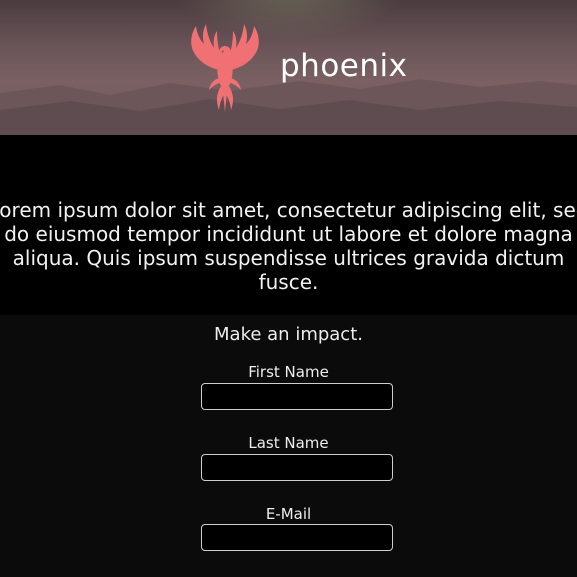  I want to click on first-name-label: First Name, so click(288, 372).